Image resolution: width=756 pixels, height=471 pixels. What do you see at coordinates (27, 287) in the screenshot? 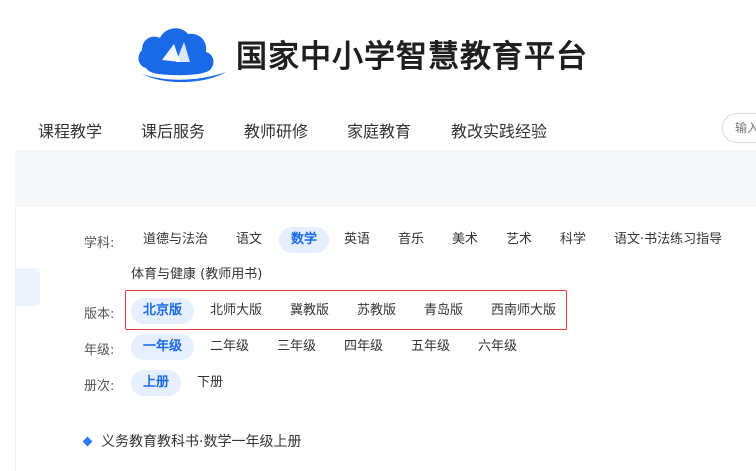
I see `left-rail-tab` at bounding box center [27, 287].